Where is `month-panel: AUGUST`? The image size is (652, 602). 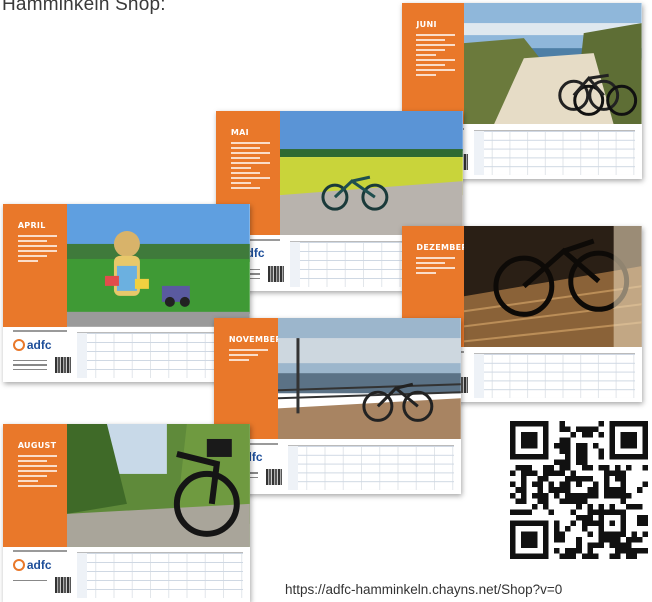 month-panel: AUGUST is located at coordinates (35, 485).